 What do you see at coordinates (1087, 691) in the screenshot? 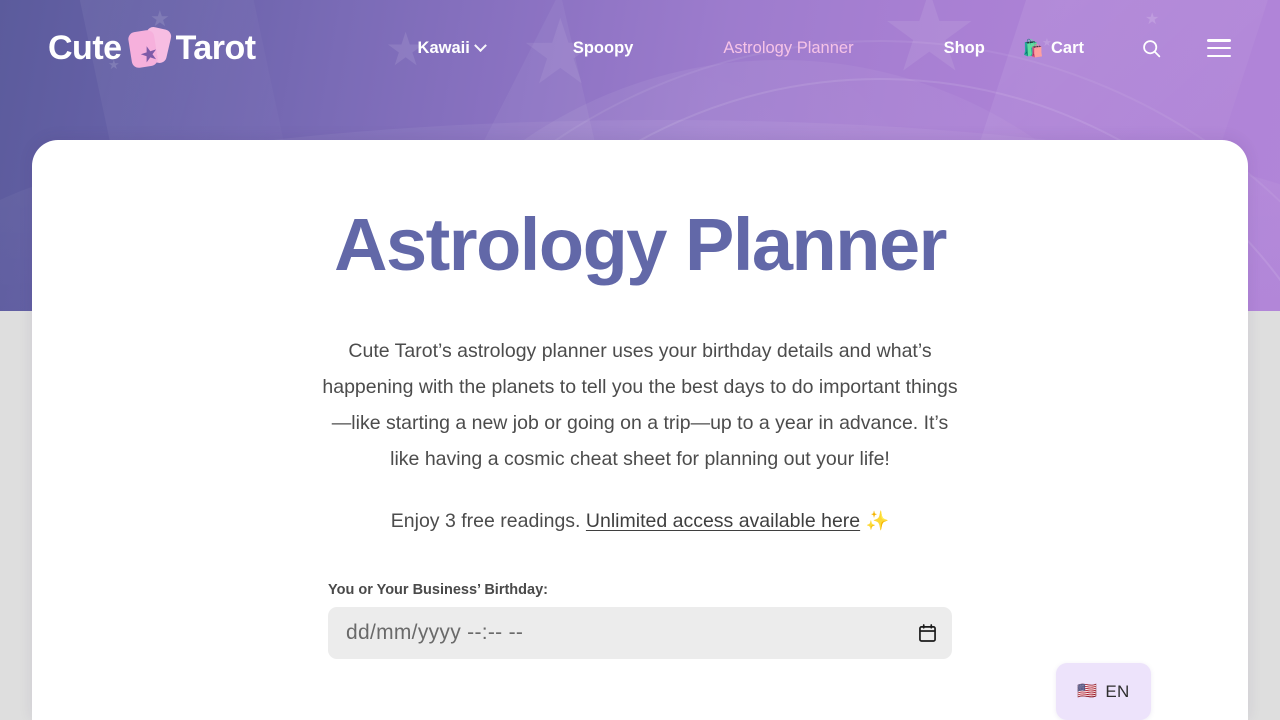
I see `us-flag-icon: 🇺🇸` at bounding box center [1087, 691].